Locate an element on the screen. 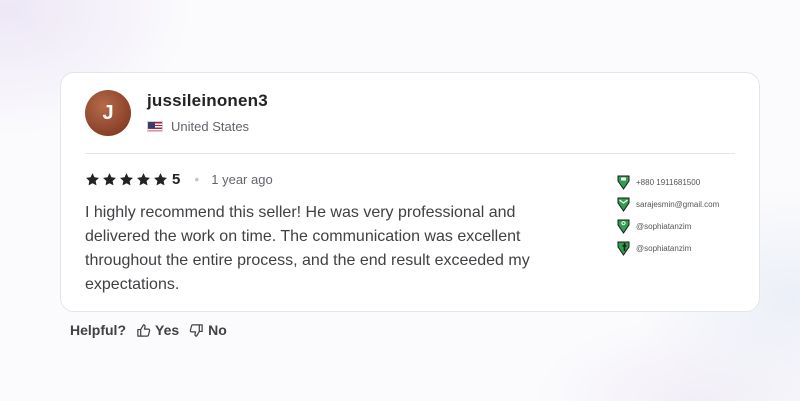 This screenshot has height=401, width=800. avatar: J is located at coordinates (108, 113).